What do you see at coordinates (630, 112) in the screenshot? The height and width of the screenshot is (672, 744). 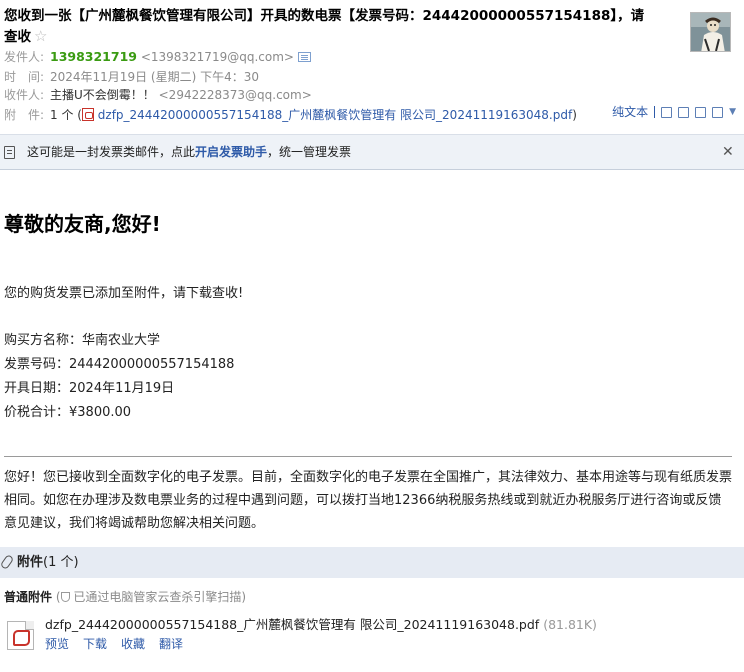 I see `plain-text-button: 纯文本` at bounding box center [630, 112].